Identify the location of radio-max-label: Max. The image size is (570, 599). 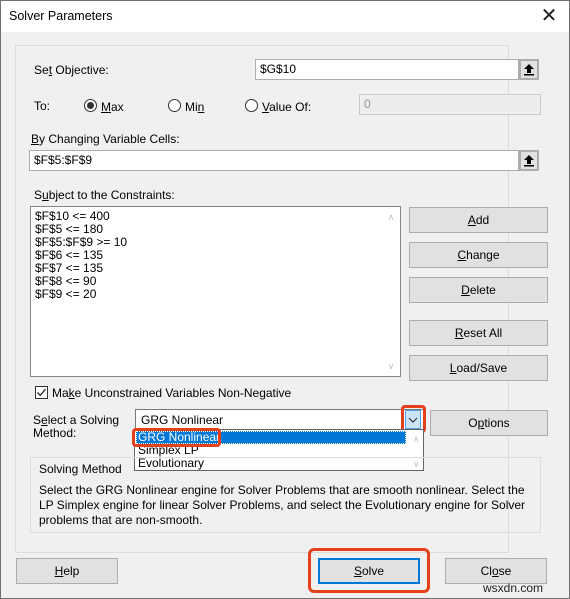
(112, 107).